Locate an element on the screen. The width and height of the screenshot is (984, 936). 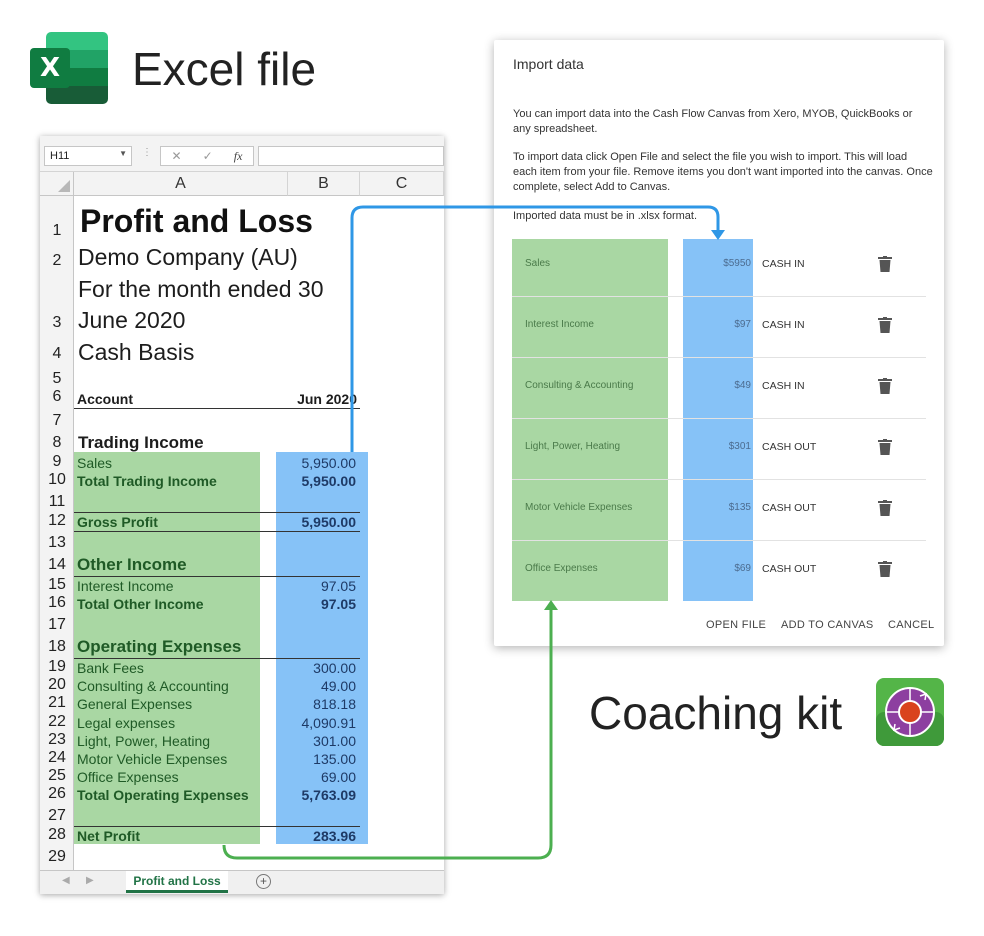
cell-expense-value: 300.00 is located at coordinates (334, 668).